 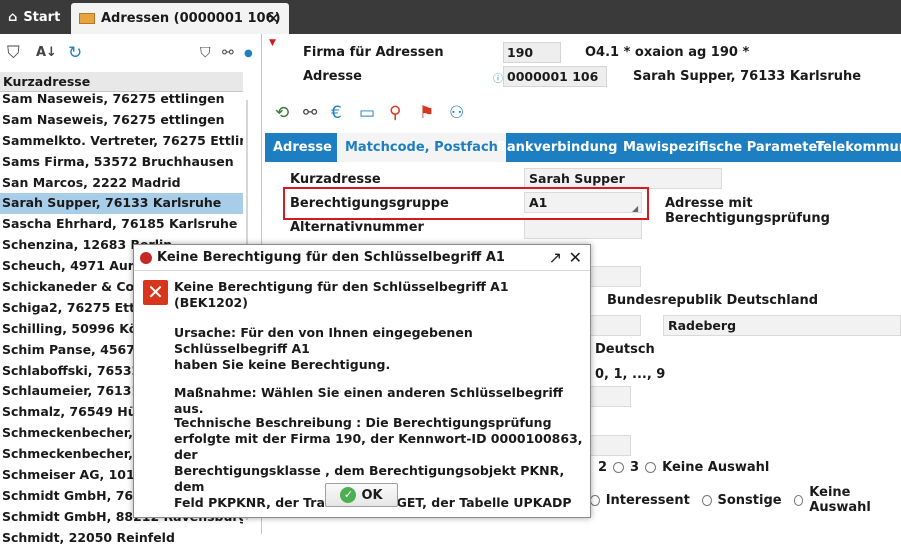 What do you see at coordinates (372, 495) in the screenshot?
I see `ok-label: OK` at bounding box center [372, 495].